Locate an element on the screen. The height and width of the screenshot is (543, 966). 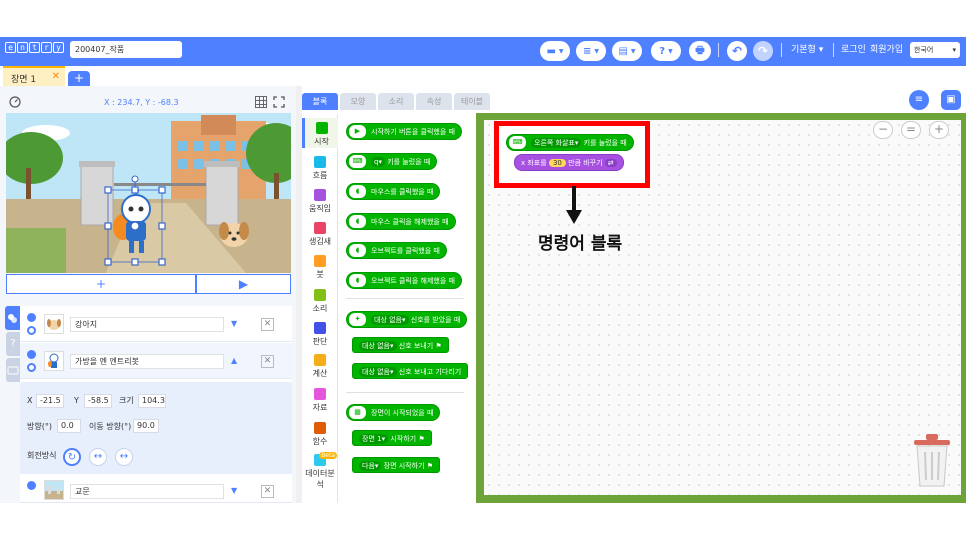
object-row-gate: 교문 ▼ ✕ is located at coordinates (156, 488).